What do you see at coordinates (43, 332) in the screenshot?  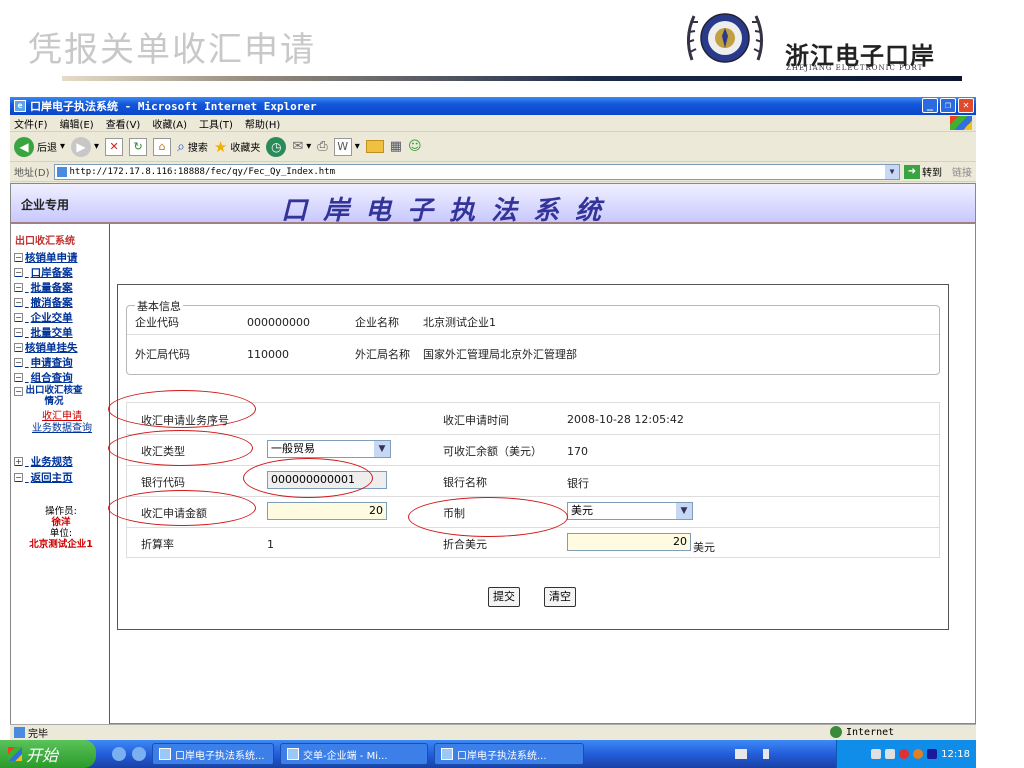 I see `sidebar-item-batch-submit: − 批量交单` at bounding box center [43, 332].